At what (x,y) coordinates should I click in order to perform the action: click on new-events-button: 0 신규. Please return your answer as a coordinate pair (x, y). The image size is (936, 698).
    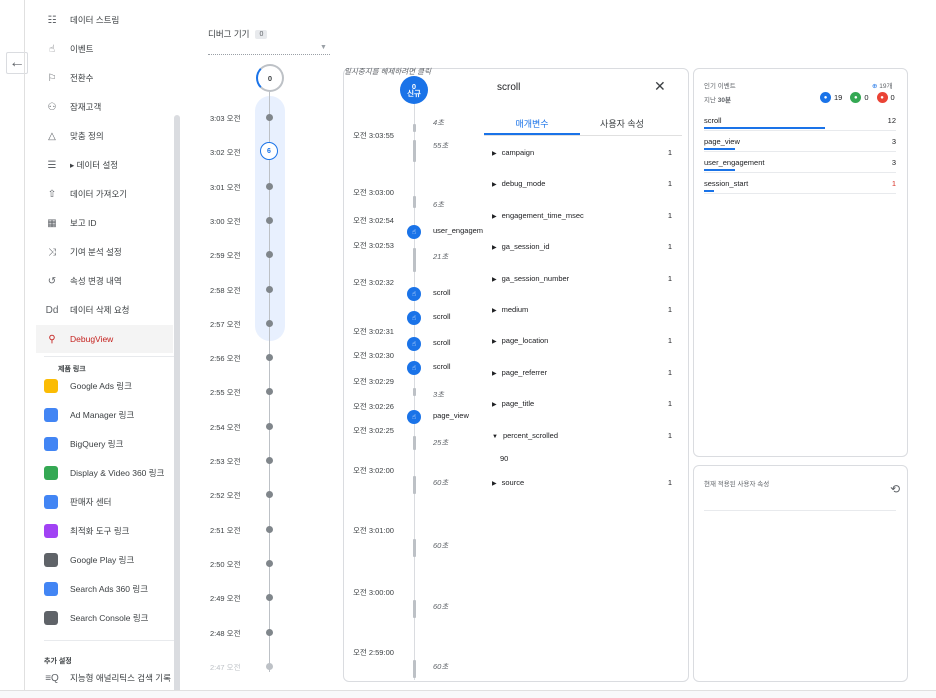
    Looking at the image, I should click on (414, 90).